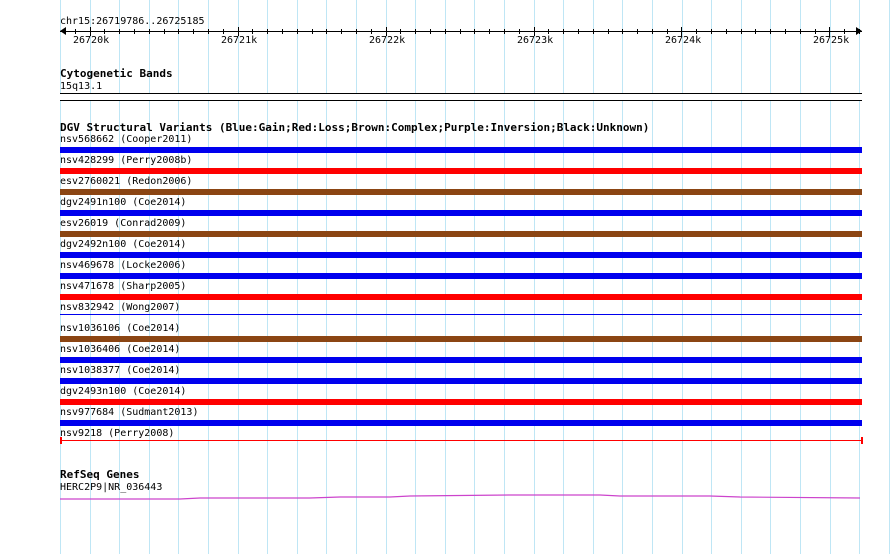 The width and height of the screenshot is (890, 554). What do you see at coordinates (123, 223) in the screenshot?
I see `dgv-variant-label: esv26019 (Conrad2009)` at bounding box center [123, 223].